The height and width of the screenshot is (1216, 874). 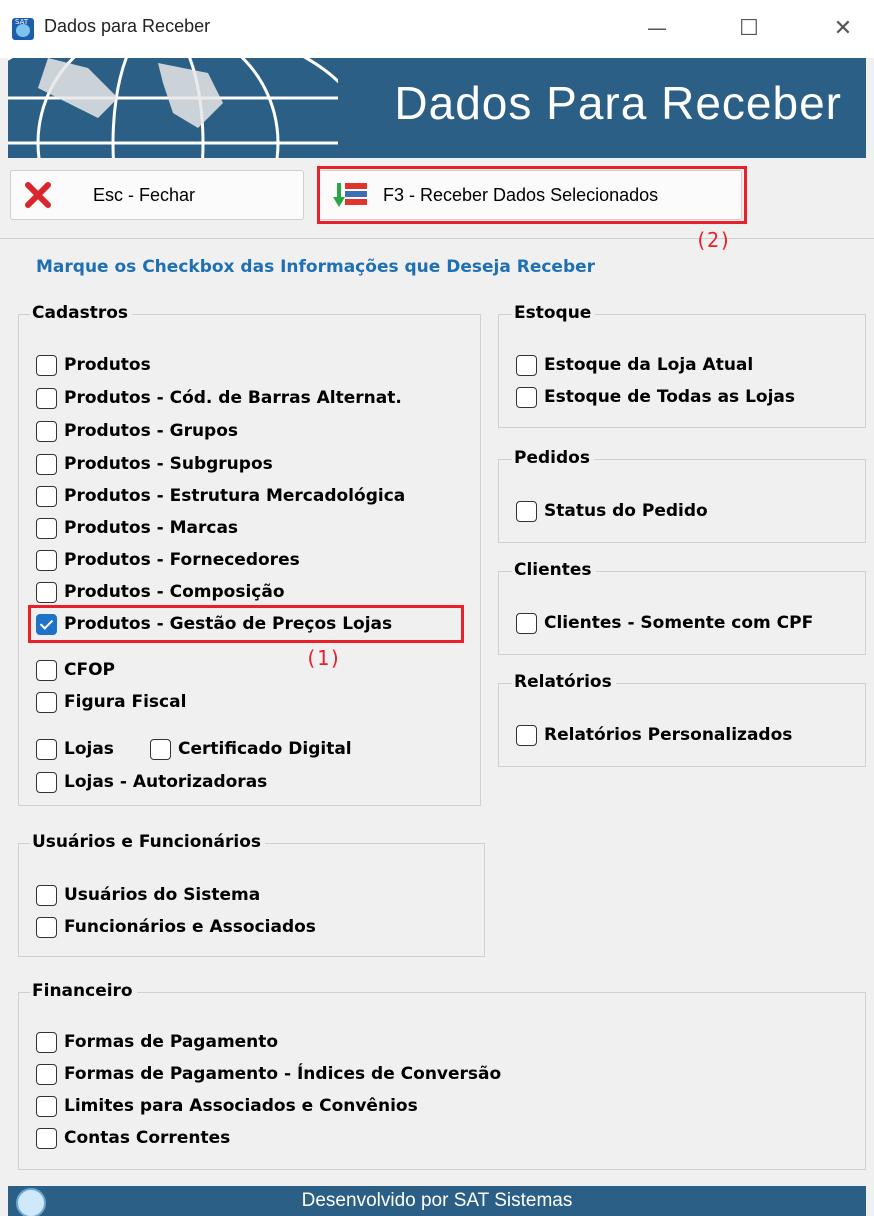 What do you see at coordinates (713, 240) in the screenshot?
I see `annotation-marker-2: (2)` at bounding box center [713, 240].